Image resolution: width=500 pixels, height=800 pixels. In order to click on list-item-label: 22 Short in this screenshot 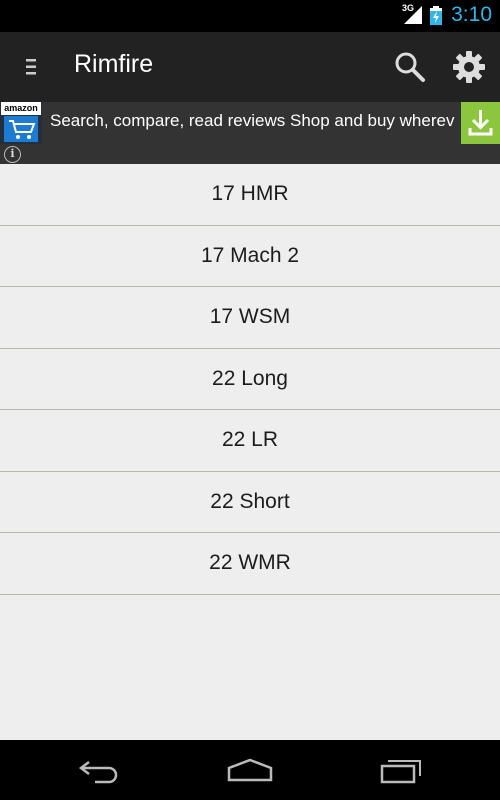, I will do `click(250, 501)`.